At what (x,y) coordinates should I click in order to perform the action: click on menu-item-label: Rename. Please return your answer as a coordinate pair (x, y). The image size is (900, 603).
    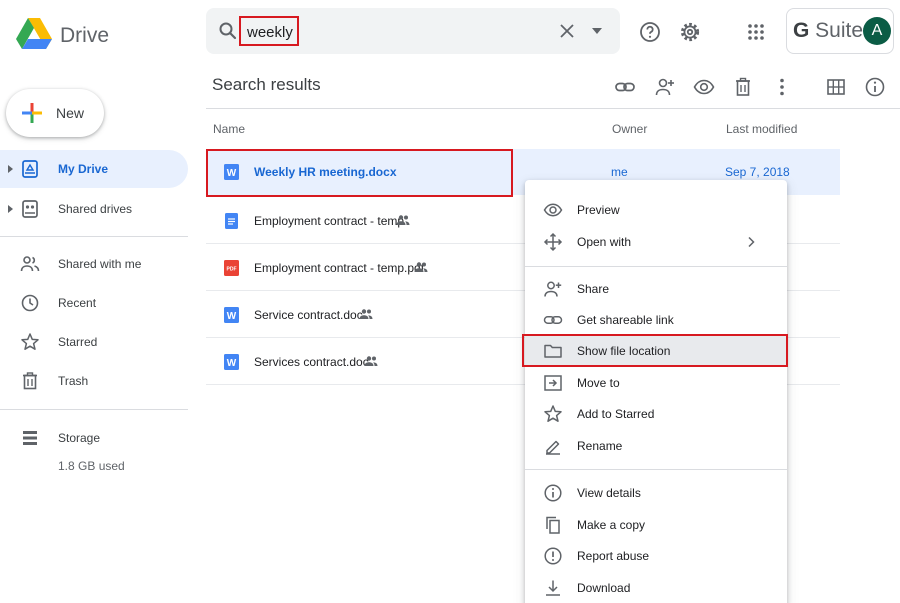
    Looking at the image, I should click on (600, 446).